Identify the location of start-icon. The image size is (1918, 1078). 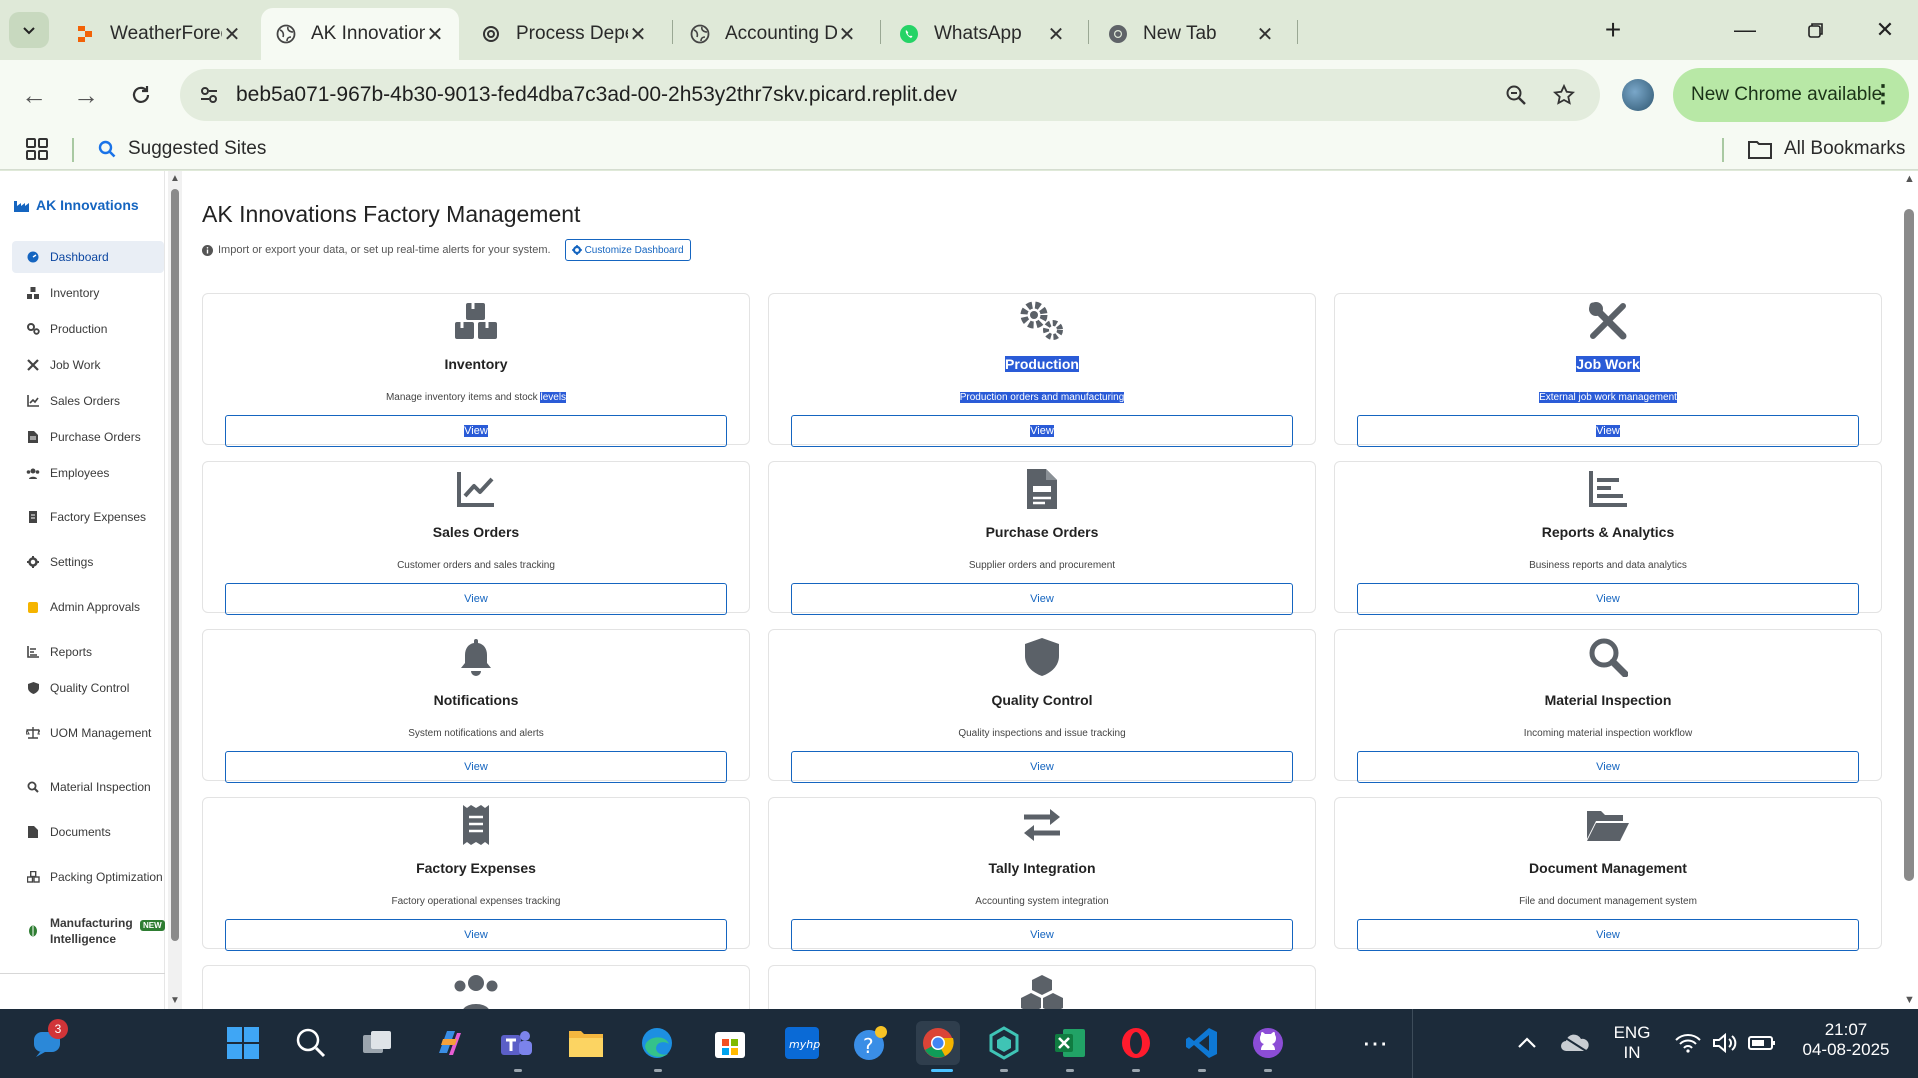
(243, 1043).